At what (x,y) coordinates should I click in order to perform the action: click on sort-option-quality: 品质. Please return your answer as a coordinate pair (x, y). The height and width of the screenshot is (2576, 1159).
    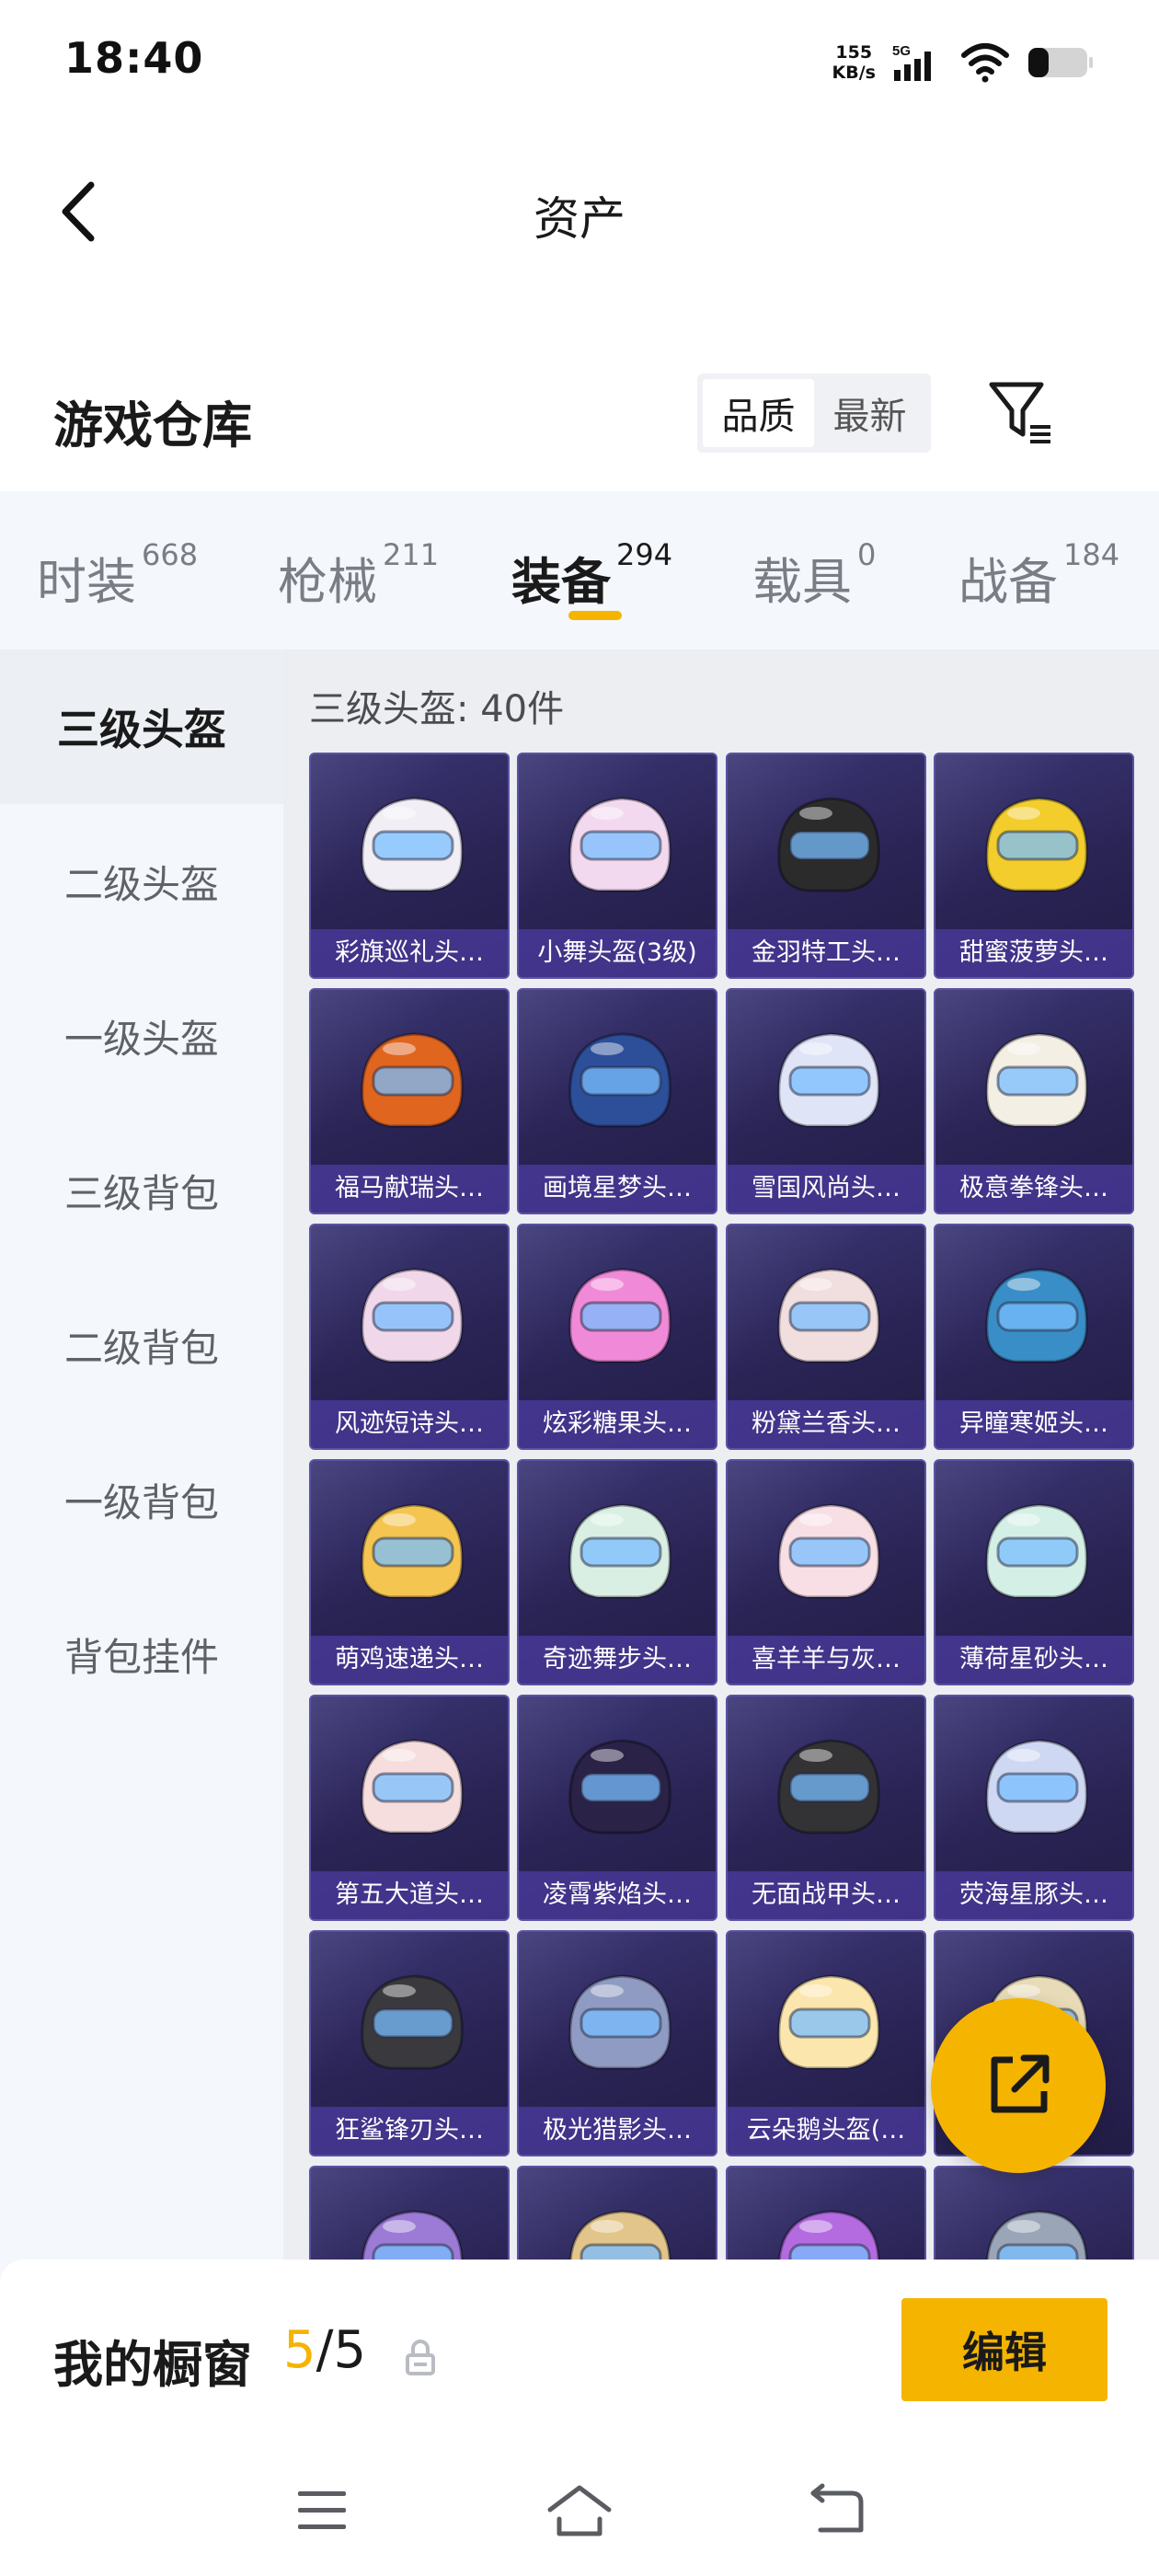
    Looking at the image, I should click on (758, 413).